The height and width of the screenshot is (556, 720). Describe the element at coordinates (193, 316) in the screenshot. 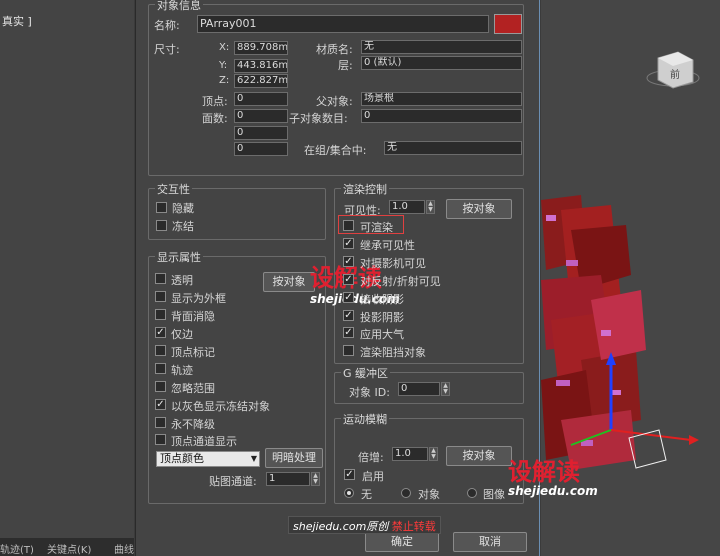

I see `display-option-label: 背面消隐` at that location.